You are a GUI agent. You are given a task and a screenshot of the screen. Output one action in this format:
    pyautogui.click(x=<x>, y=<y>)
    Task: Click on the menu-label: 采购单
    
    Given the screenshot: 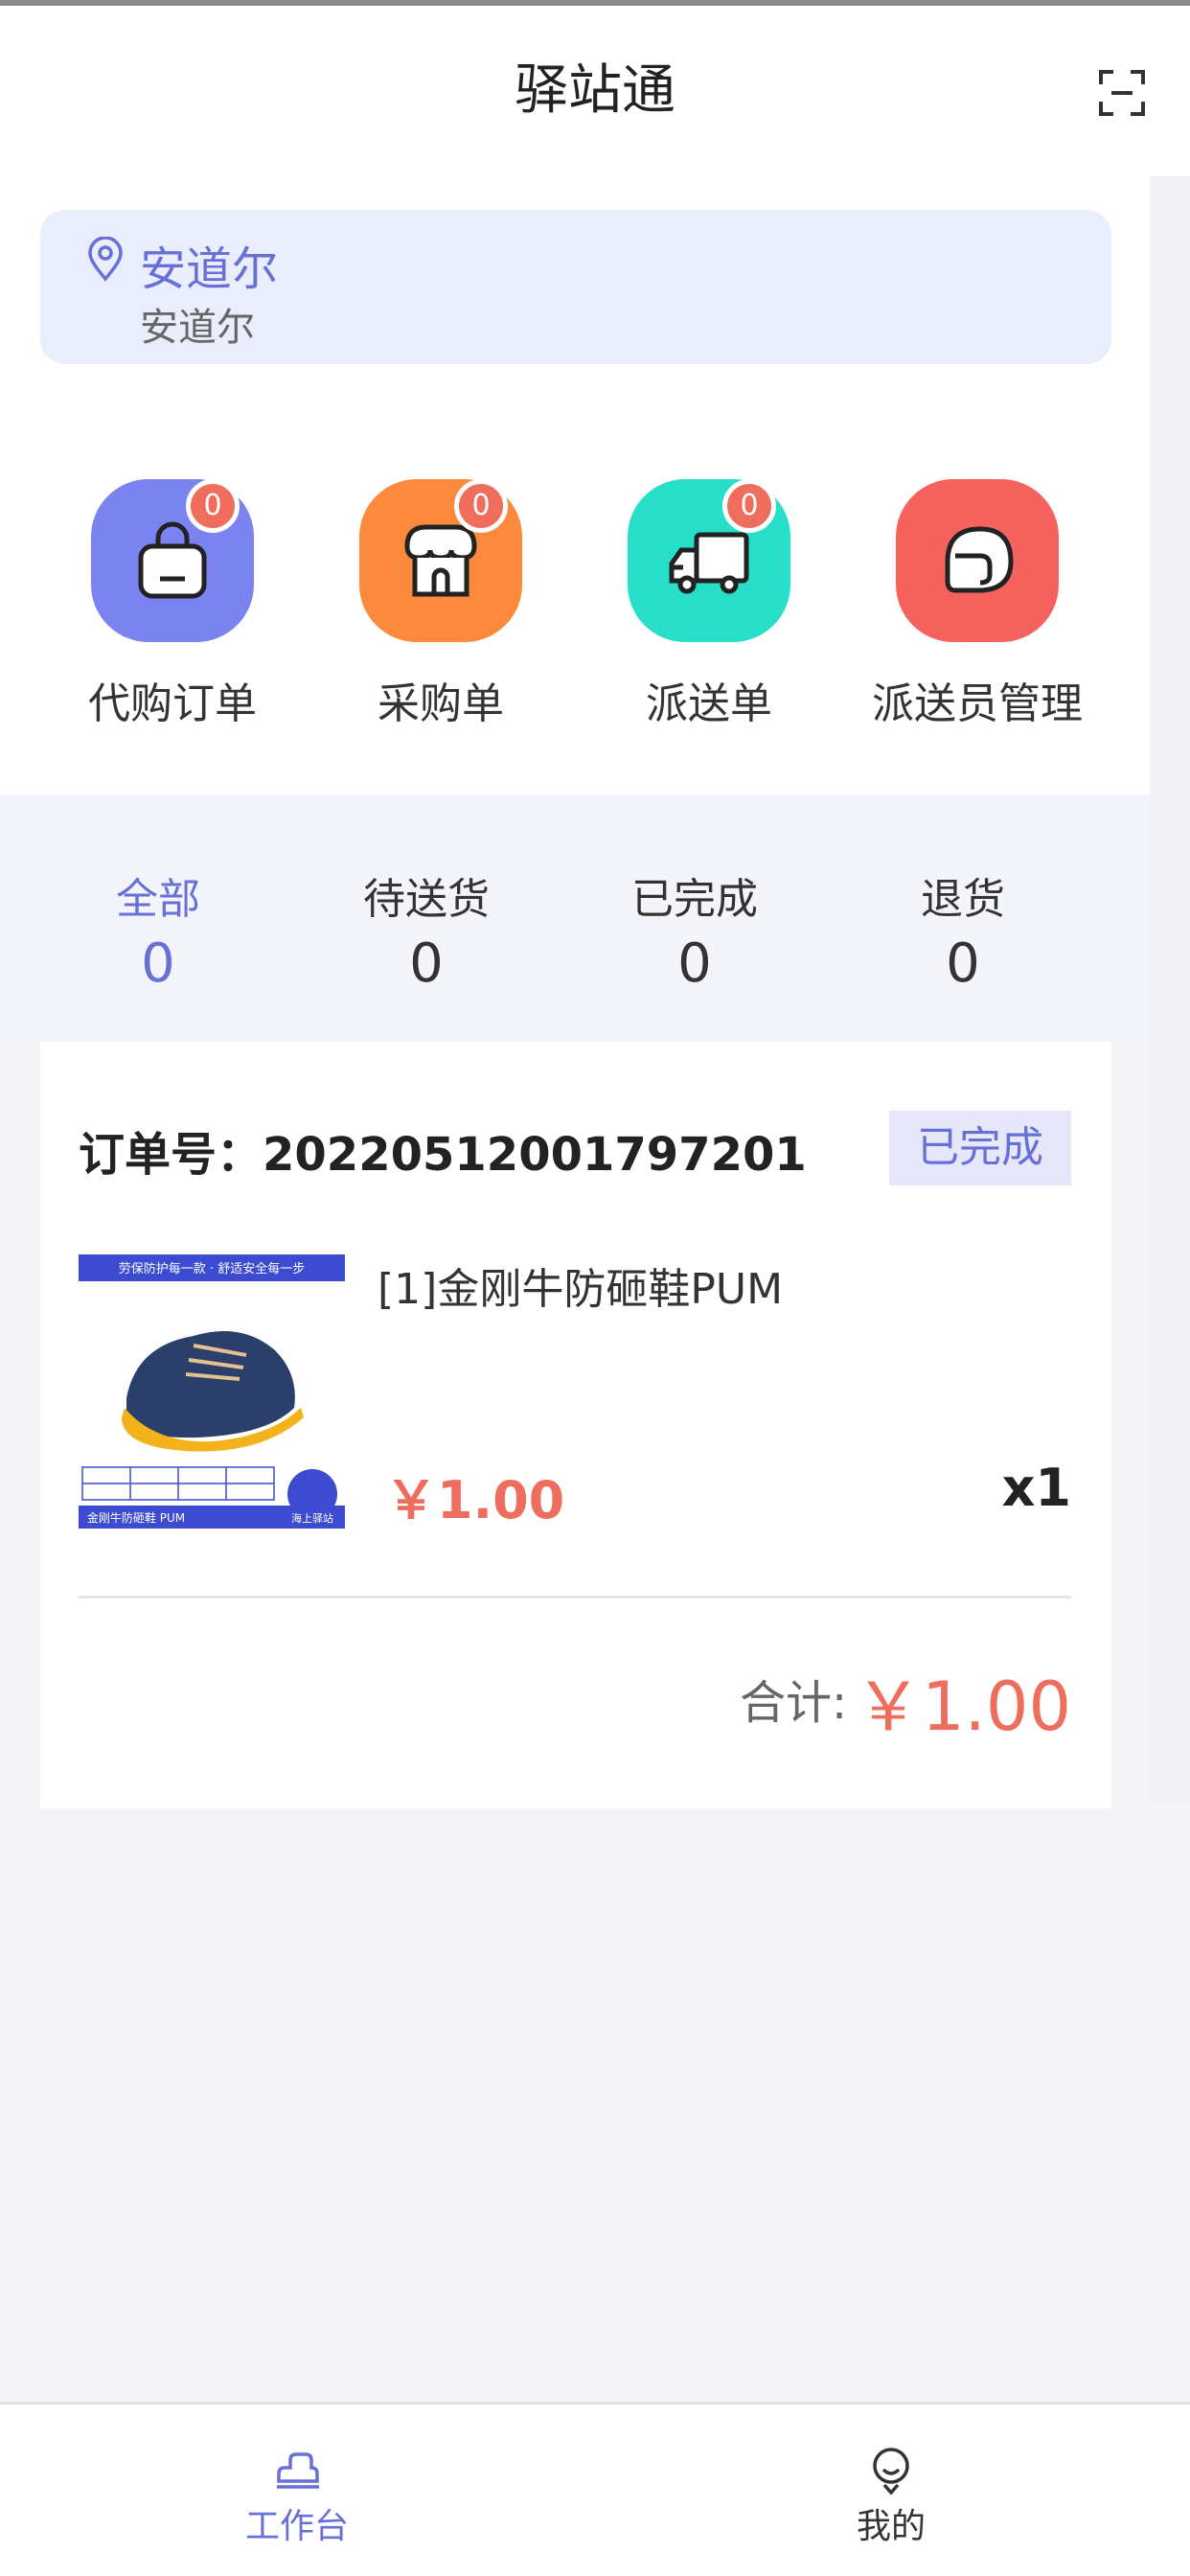 What is the action you would take?
    pyautogui.click(x=441, y=703)
    